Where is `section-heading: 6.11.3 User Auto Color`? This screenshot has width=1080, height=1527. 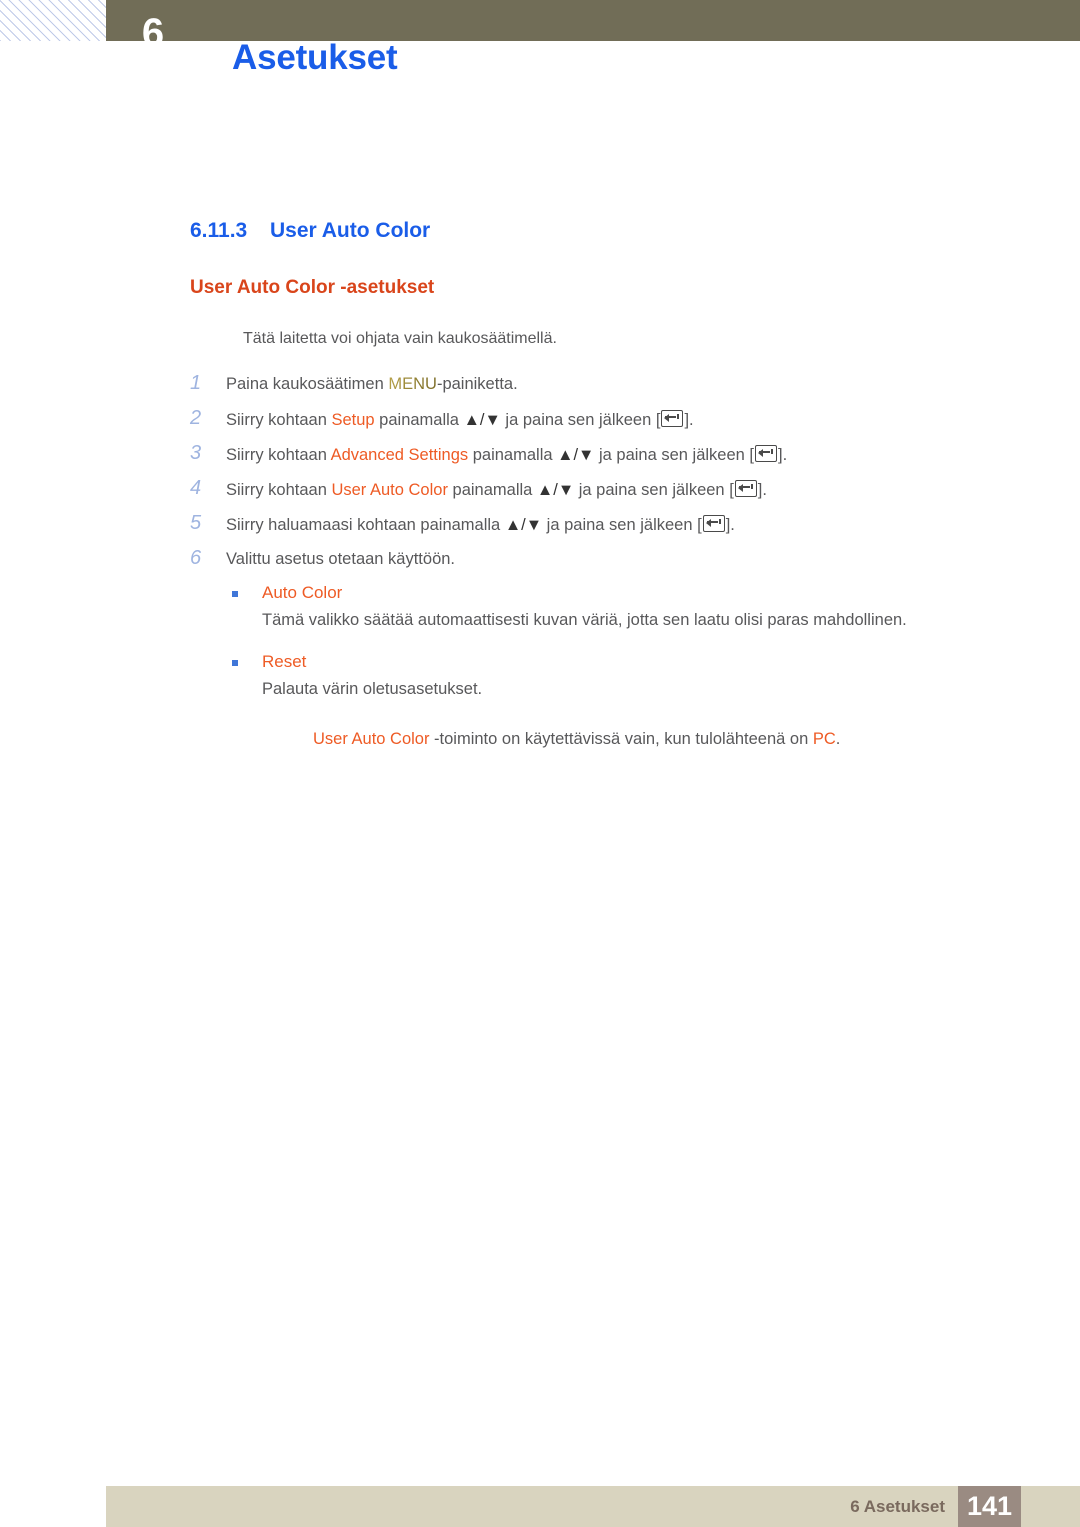 section-heading: 6.11.3 User Auto Color is located at coordinates (310, 231).